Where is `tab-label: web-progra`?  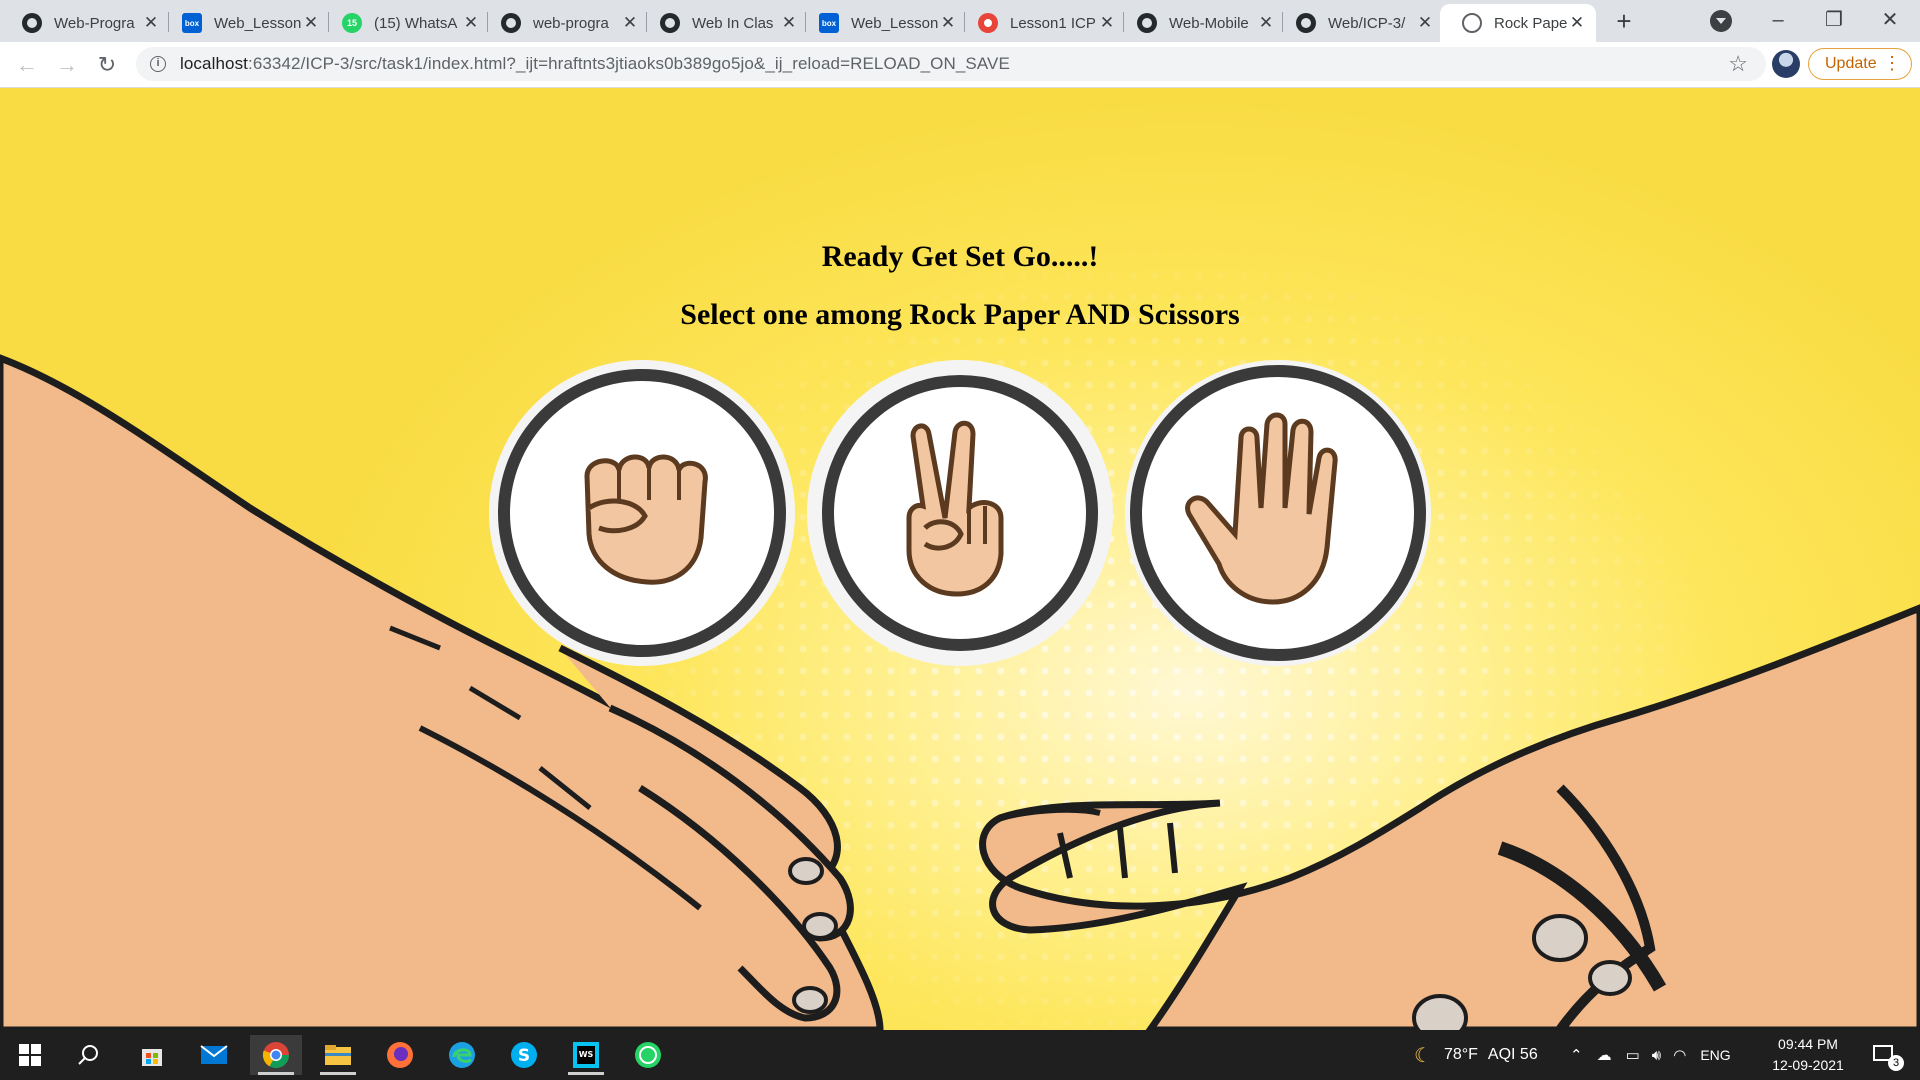
tab-label: web-progra is located at coordinates (571, 23).